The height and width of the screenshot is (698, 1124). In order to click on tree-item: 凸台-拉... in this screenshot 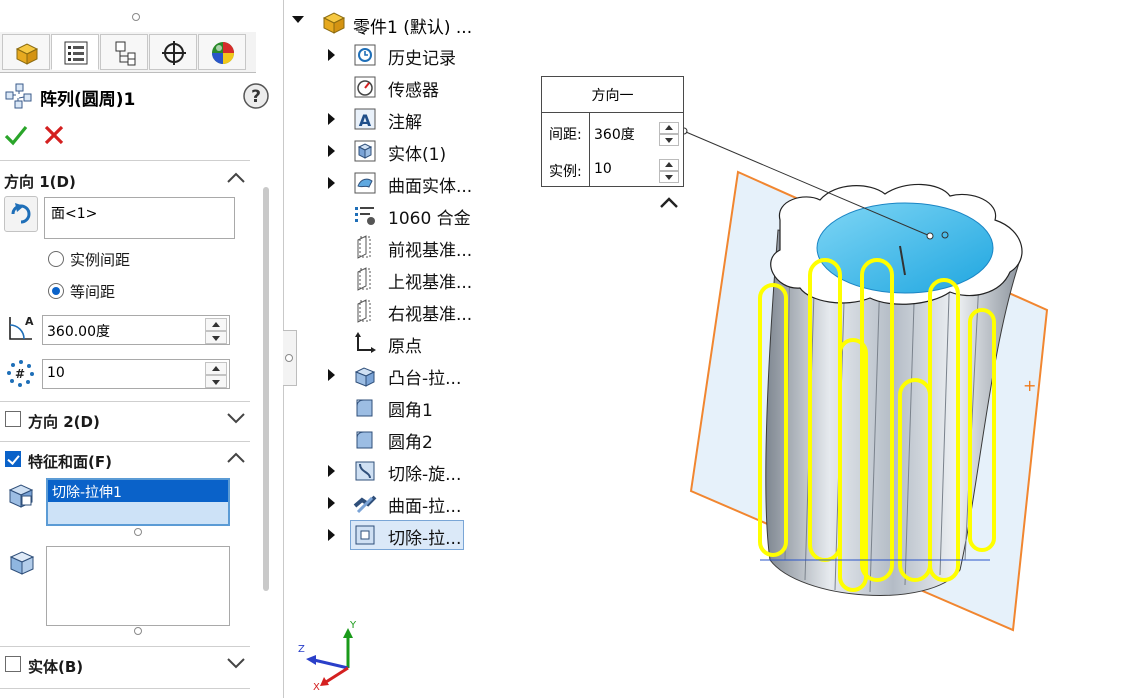, I will do `click(404, 376)`.